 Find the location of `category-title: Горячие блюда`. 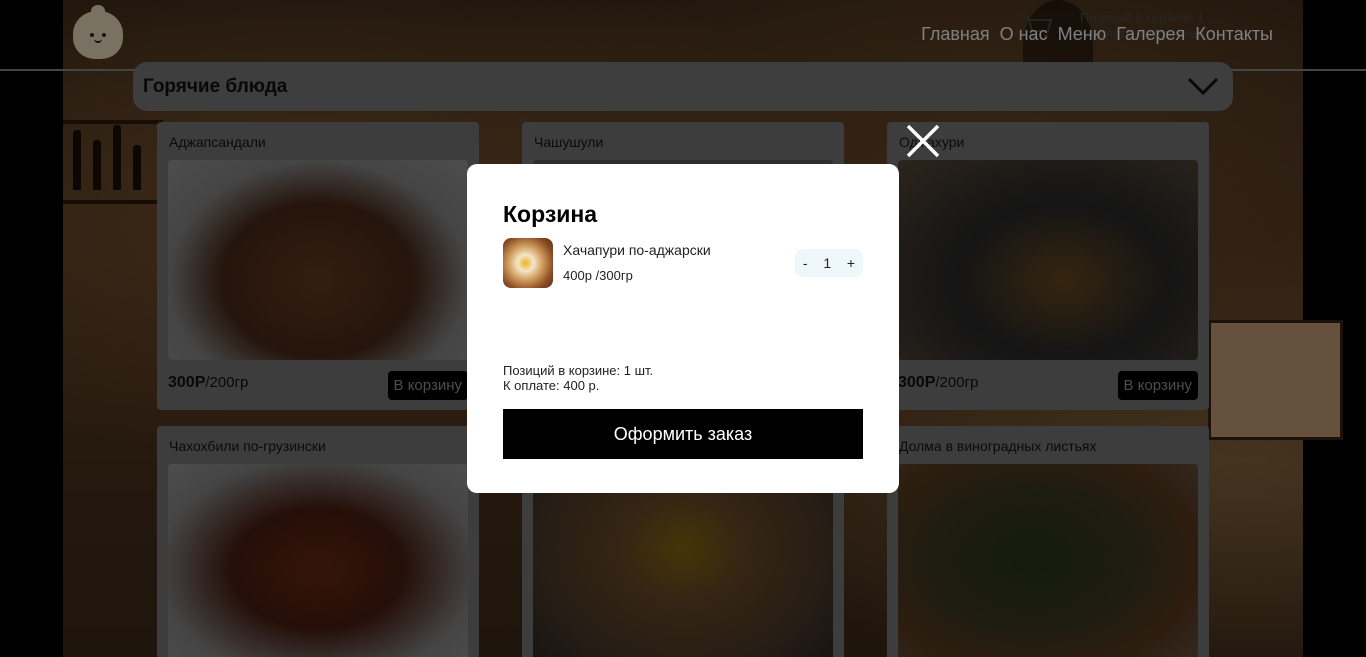

category-title: Горячие блюда is located at coordinates (215, 86).